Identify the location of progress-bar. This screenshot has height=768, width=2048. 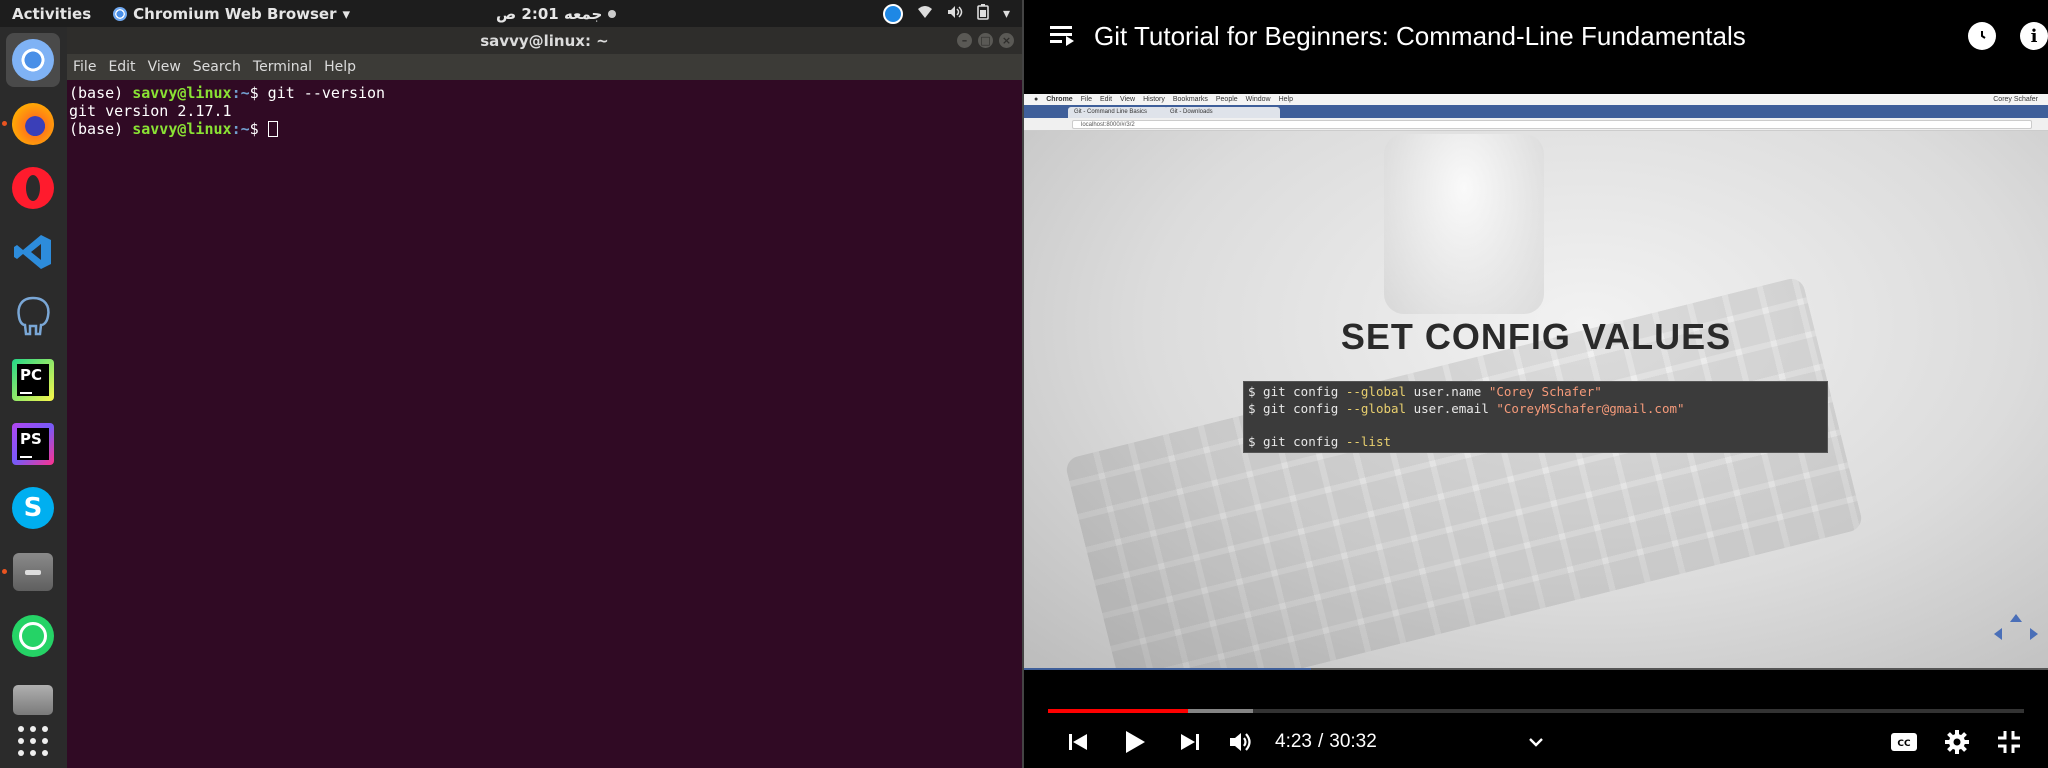
(1536, 711).